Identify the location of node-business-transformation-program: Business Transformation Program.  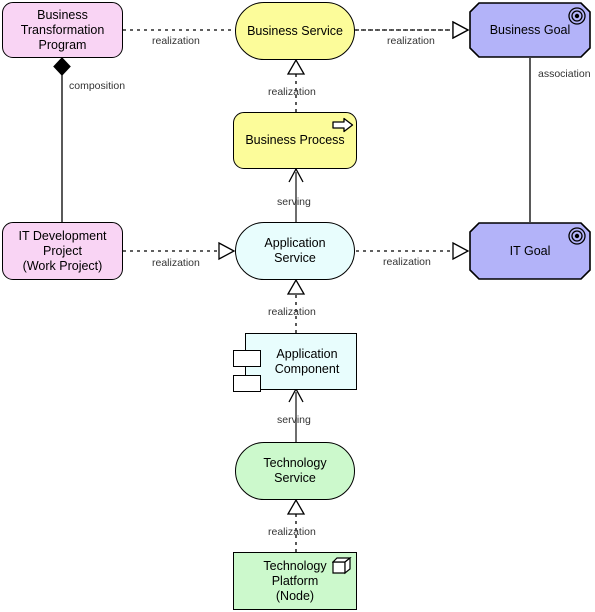
(62, 30).